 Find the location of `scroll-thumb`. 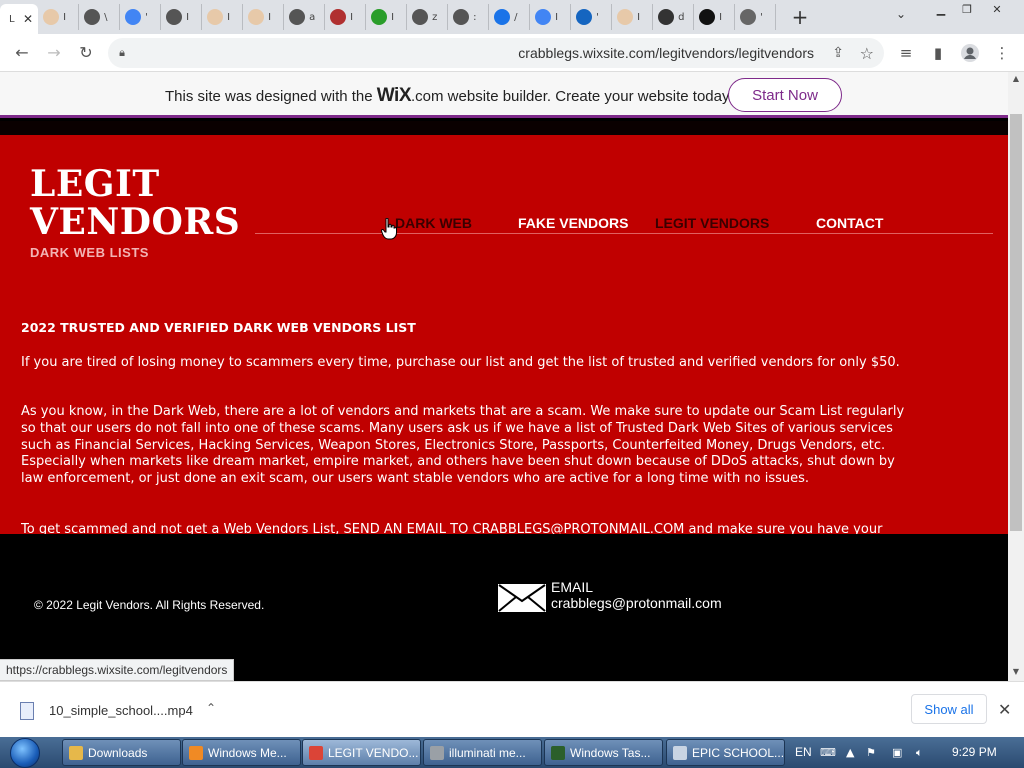

scroll-thumb is located at coordinates (1016, 322).